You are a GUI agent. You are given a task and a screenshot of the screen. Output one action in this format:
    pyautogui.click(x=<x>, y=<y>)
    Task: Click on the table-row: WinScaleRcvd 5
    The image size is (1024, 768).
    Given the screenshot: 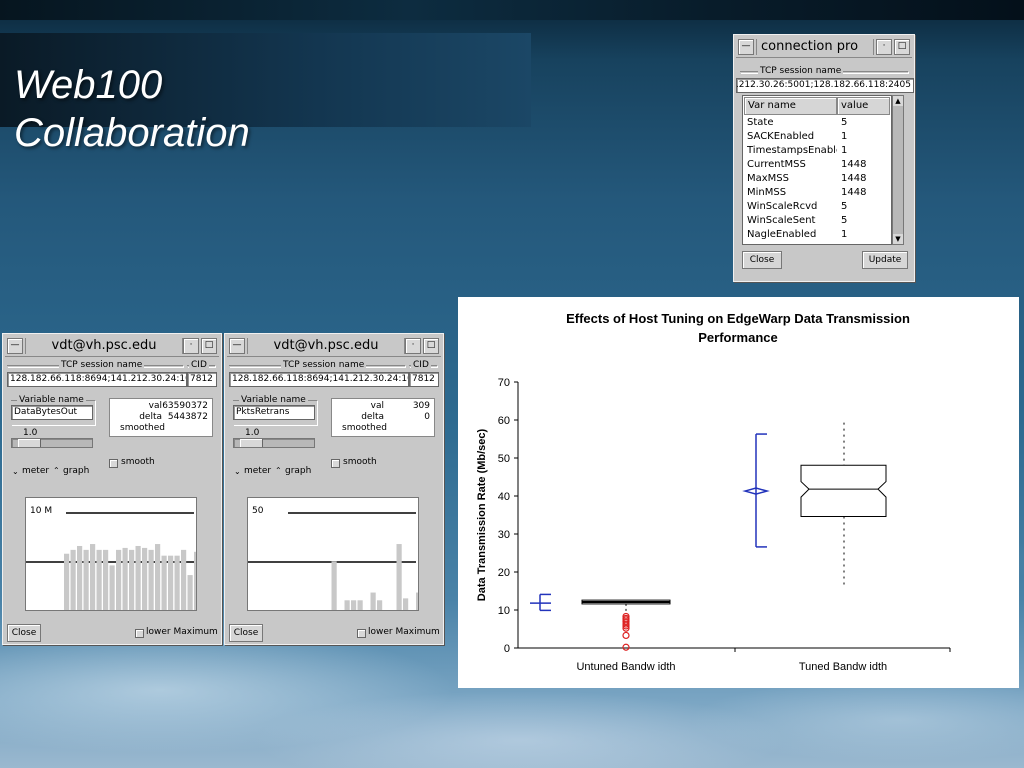 What is the action you would take?
    pyautogui.click(x=817, y=207)
    